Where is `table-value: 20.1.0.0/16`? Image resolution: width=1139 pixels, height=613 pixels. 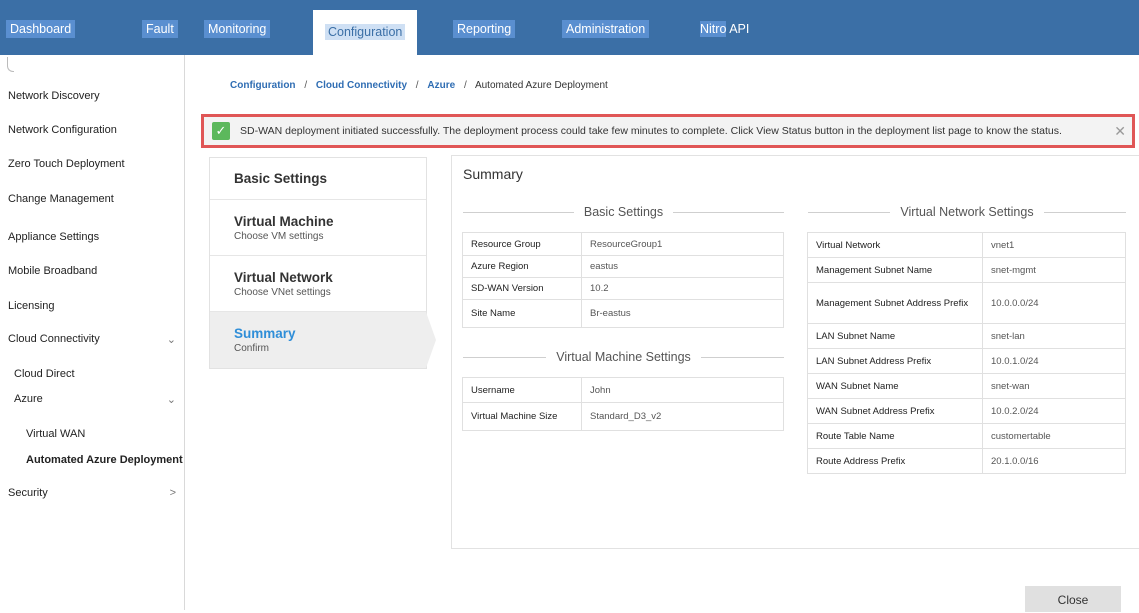
table-value: 20.1.0.0/16 is located at coordinates (1054, 461).